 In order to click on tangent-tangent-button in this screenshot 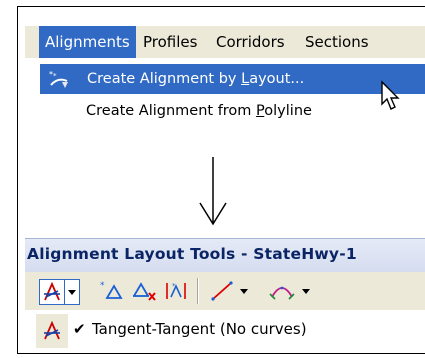, I will do `click(51, 292)`.